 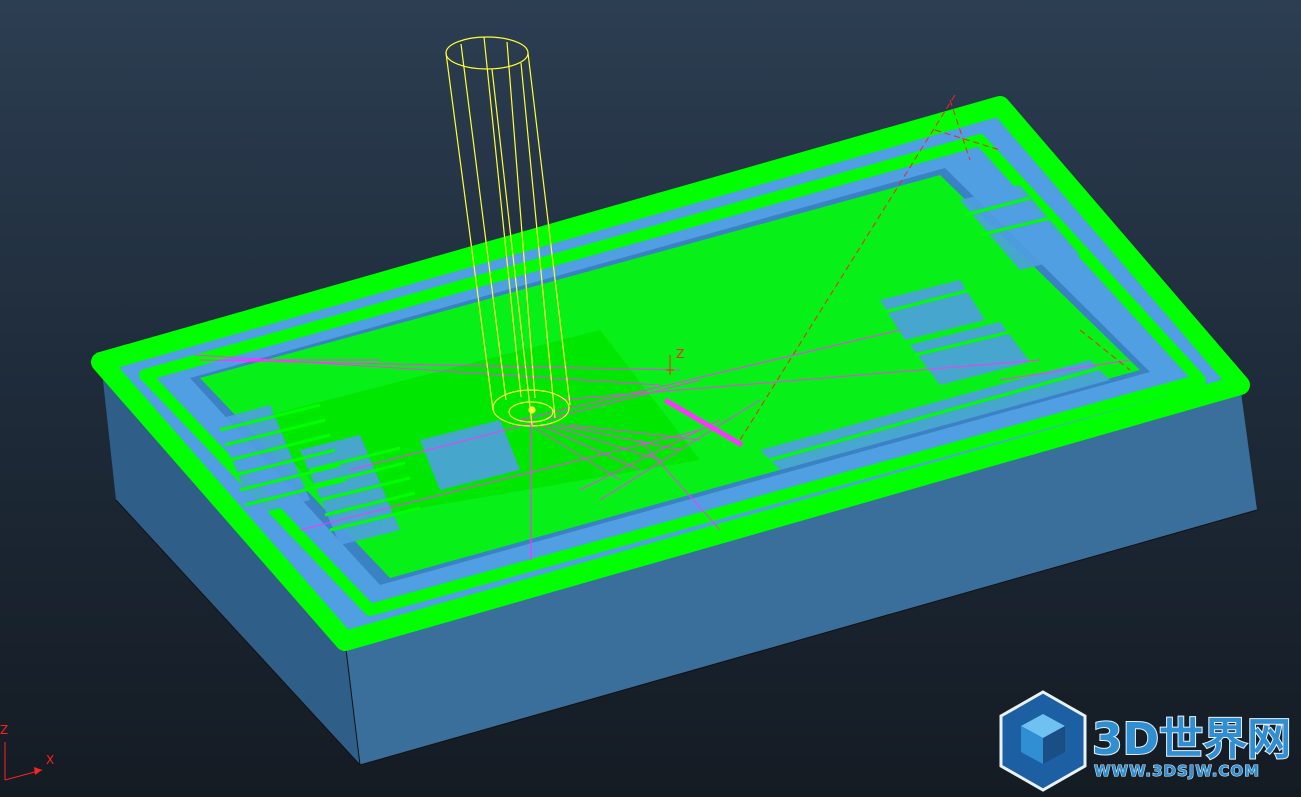 What do you see at coordinates (4, 730) in the screenshot?
I see `triad-z-label: Z` at bounding box center [4, 730].